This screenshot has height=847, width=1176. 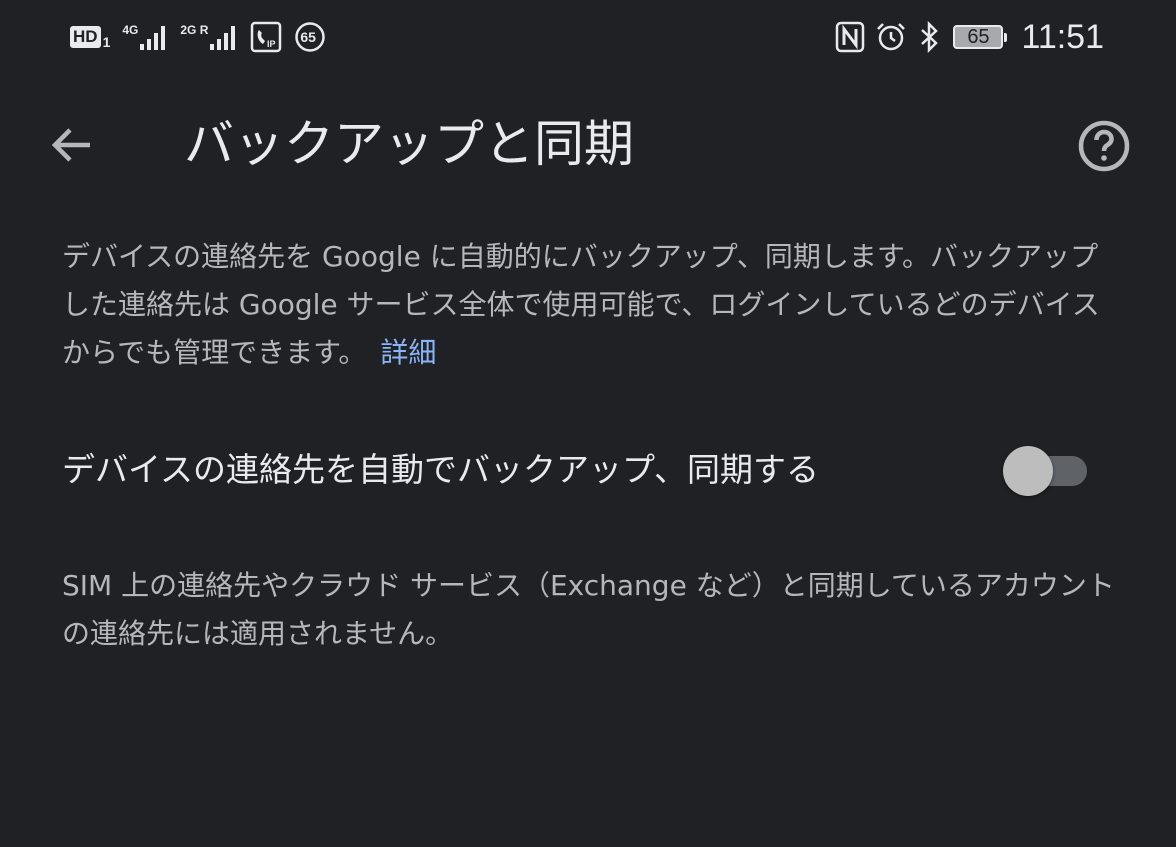 I want to click on battery-level-label: 65, so click(x=978, y=36).